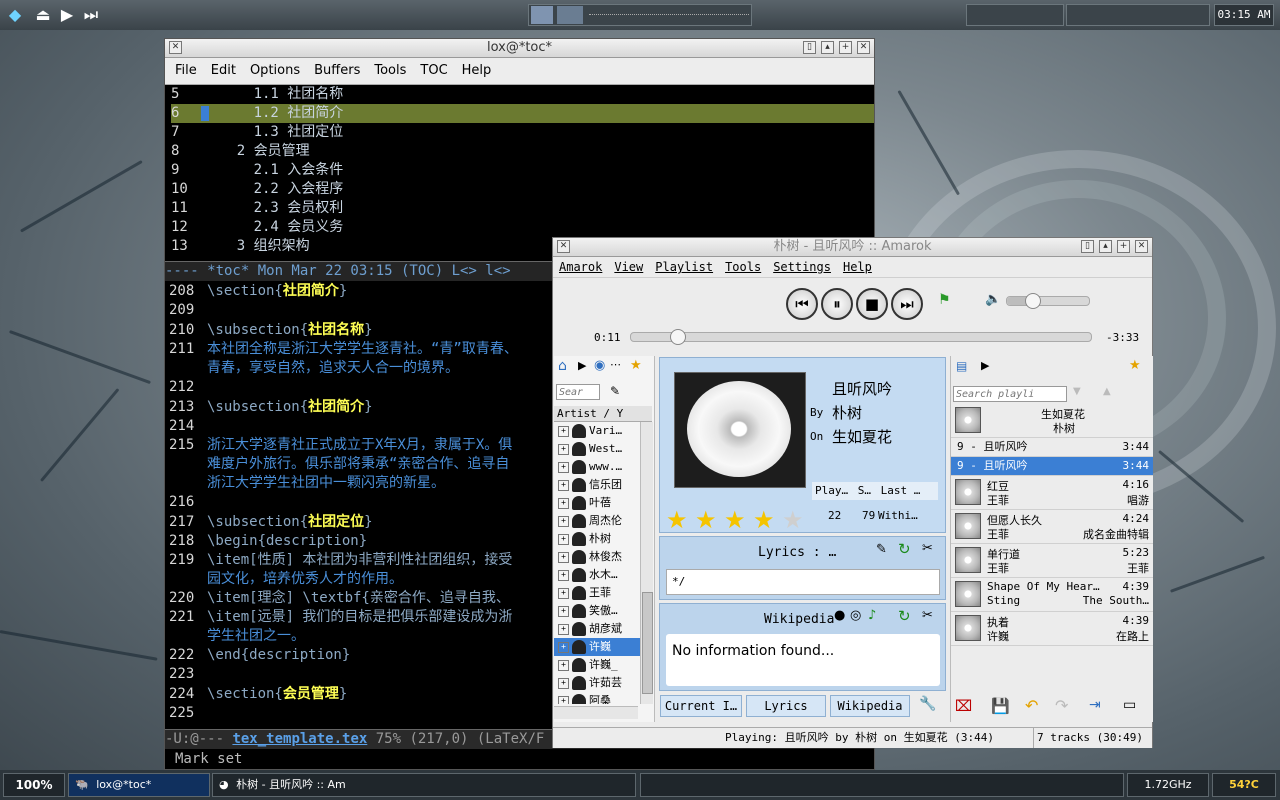 The image size is (1280, 800). What do you see at coordinates (870, 706) in the screenshot?
I see `tab-wikipedia: Wikipedia` at bounding box center [870, 706].